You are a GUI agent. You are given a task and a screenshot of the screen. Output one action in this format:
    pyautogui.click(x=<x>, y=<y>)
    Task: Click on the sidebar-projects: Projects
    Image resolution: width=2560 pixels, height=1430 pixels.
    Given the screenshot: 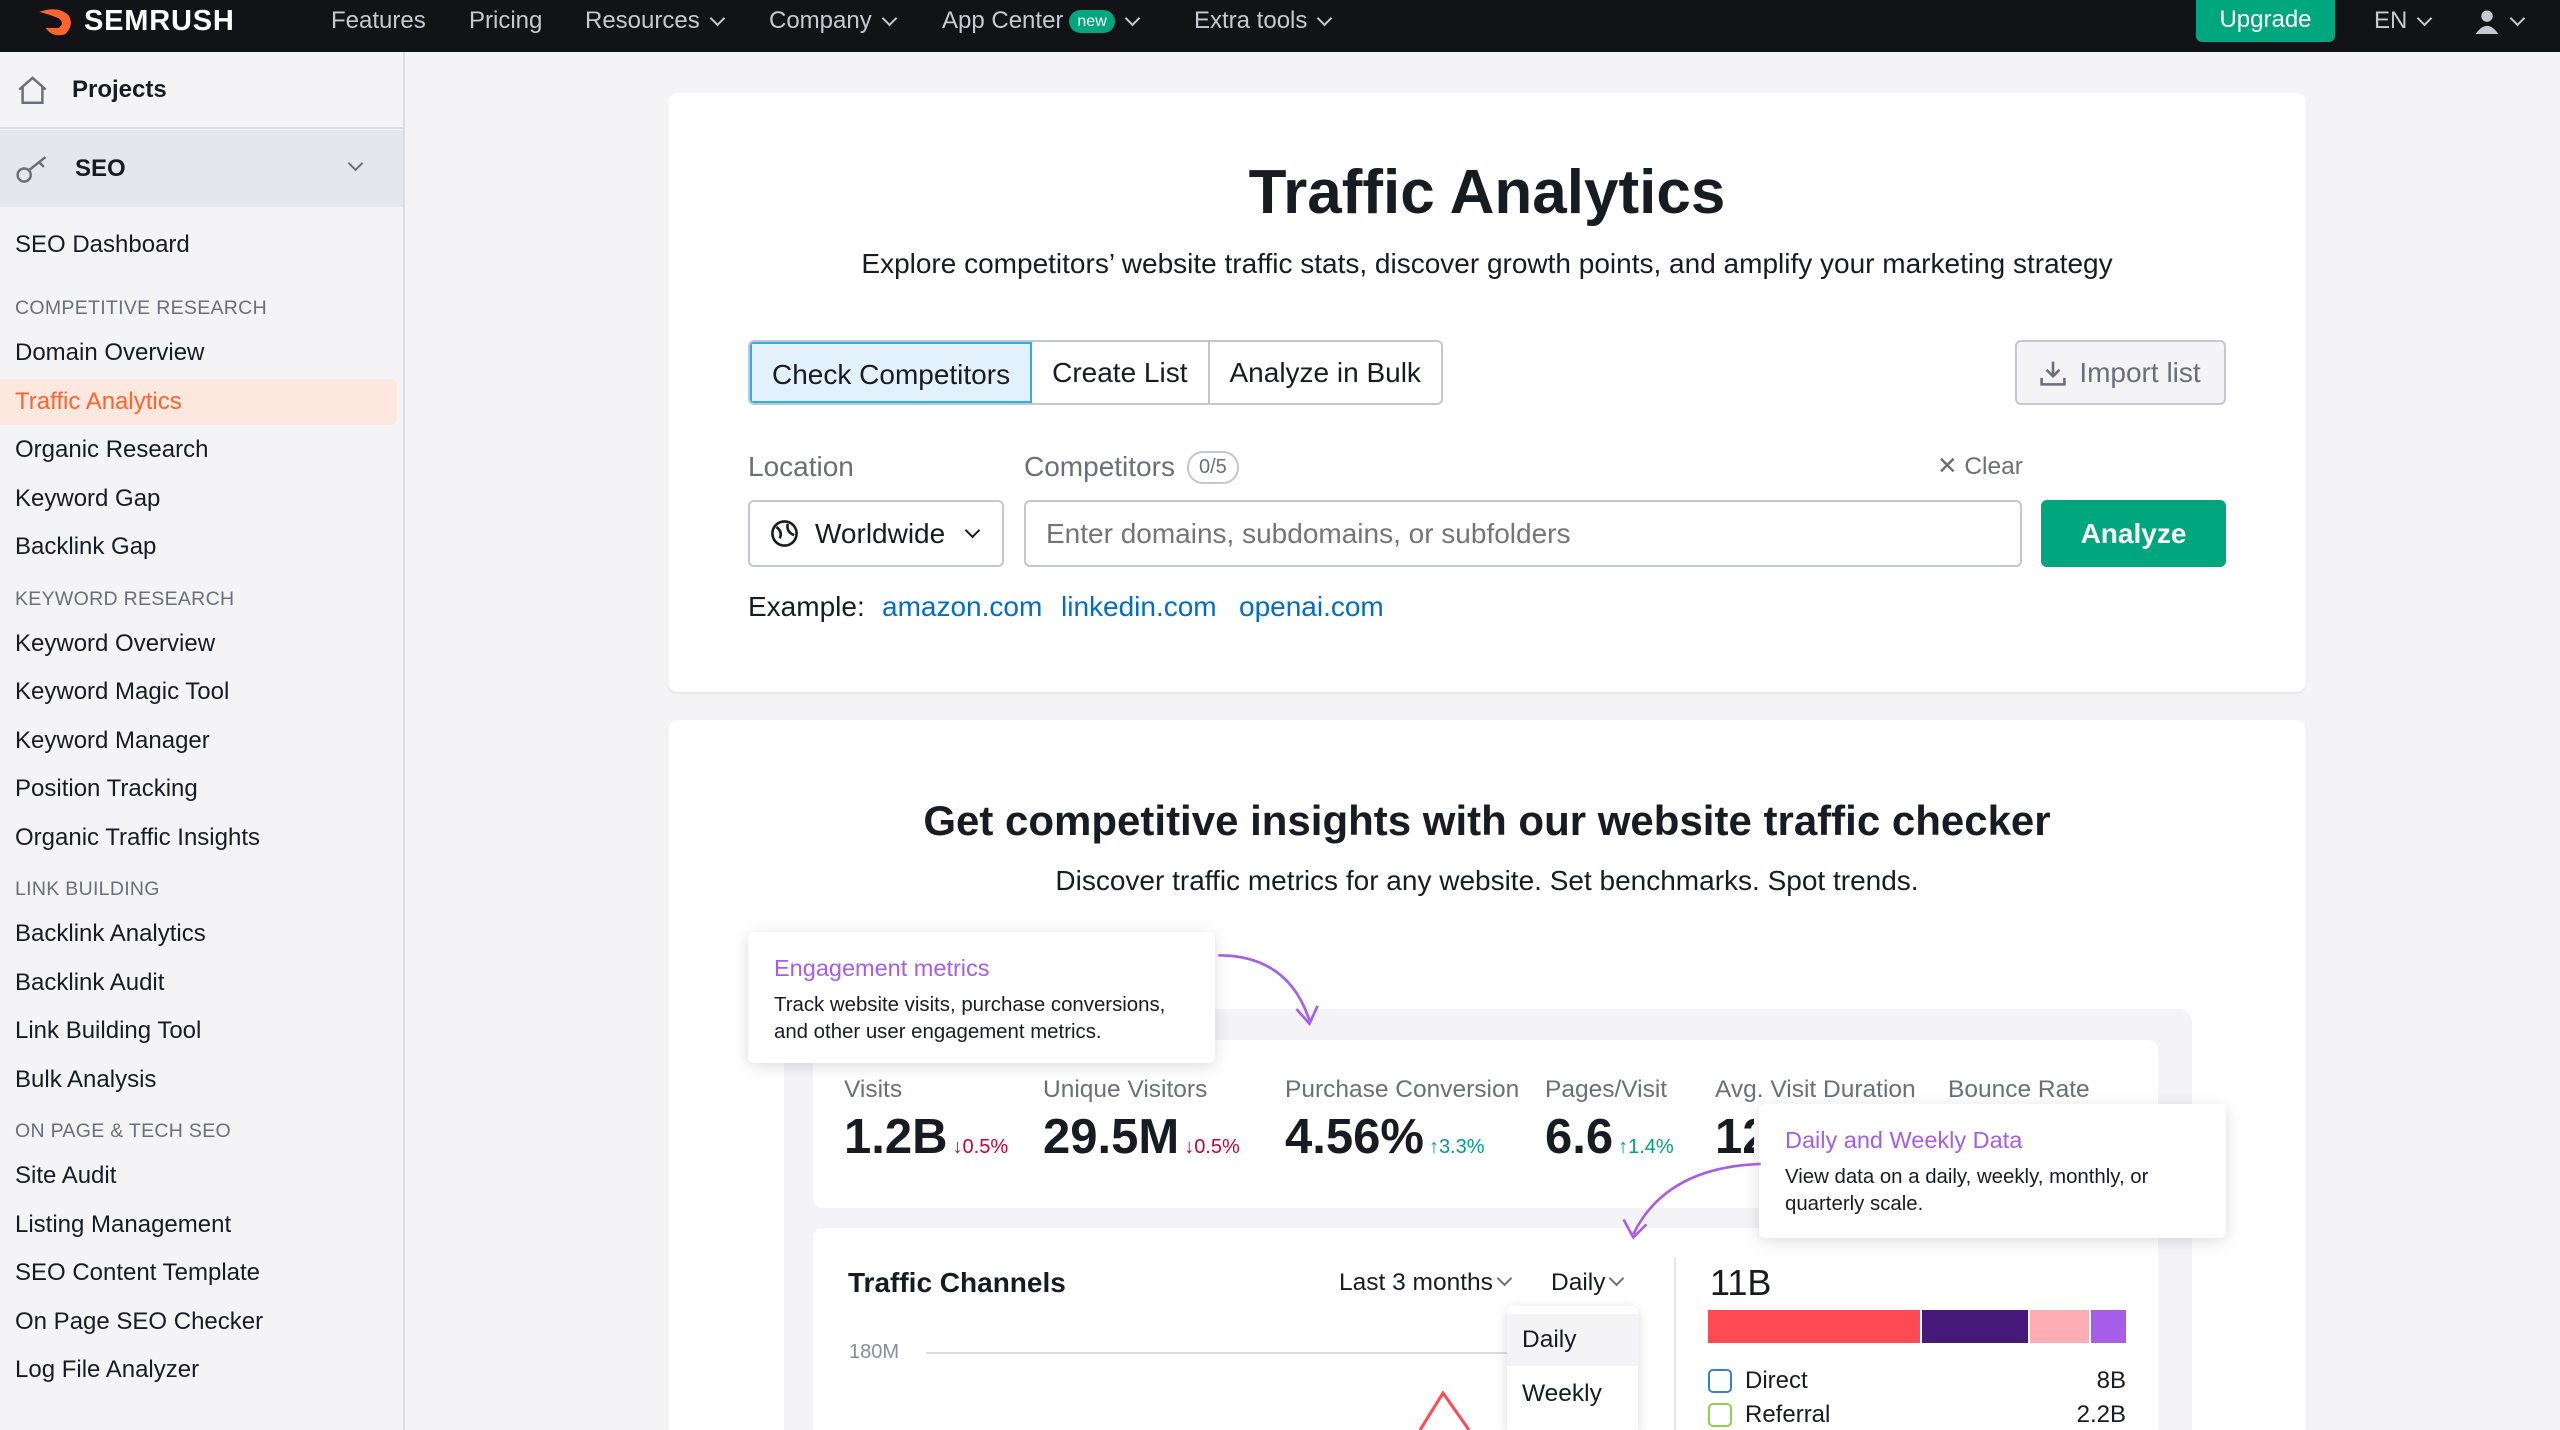 What is the action you would take?
    pyautogui.click(x=201, y=90)
    